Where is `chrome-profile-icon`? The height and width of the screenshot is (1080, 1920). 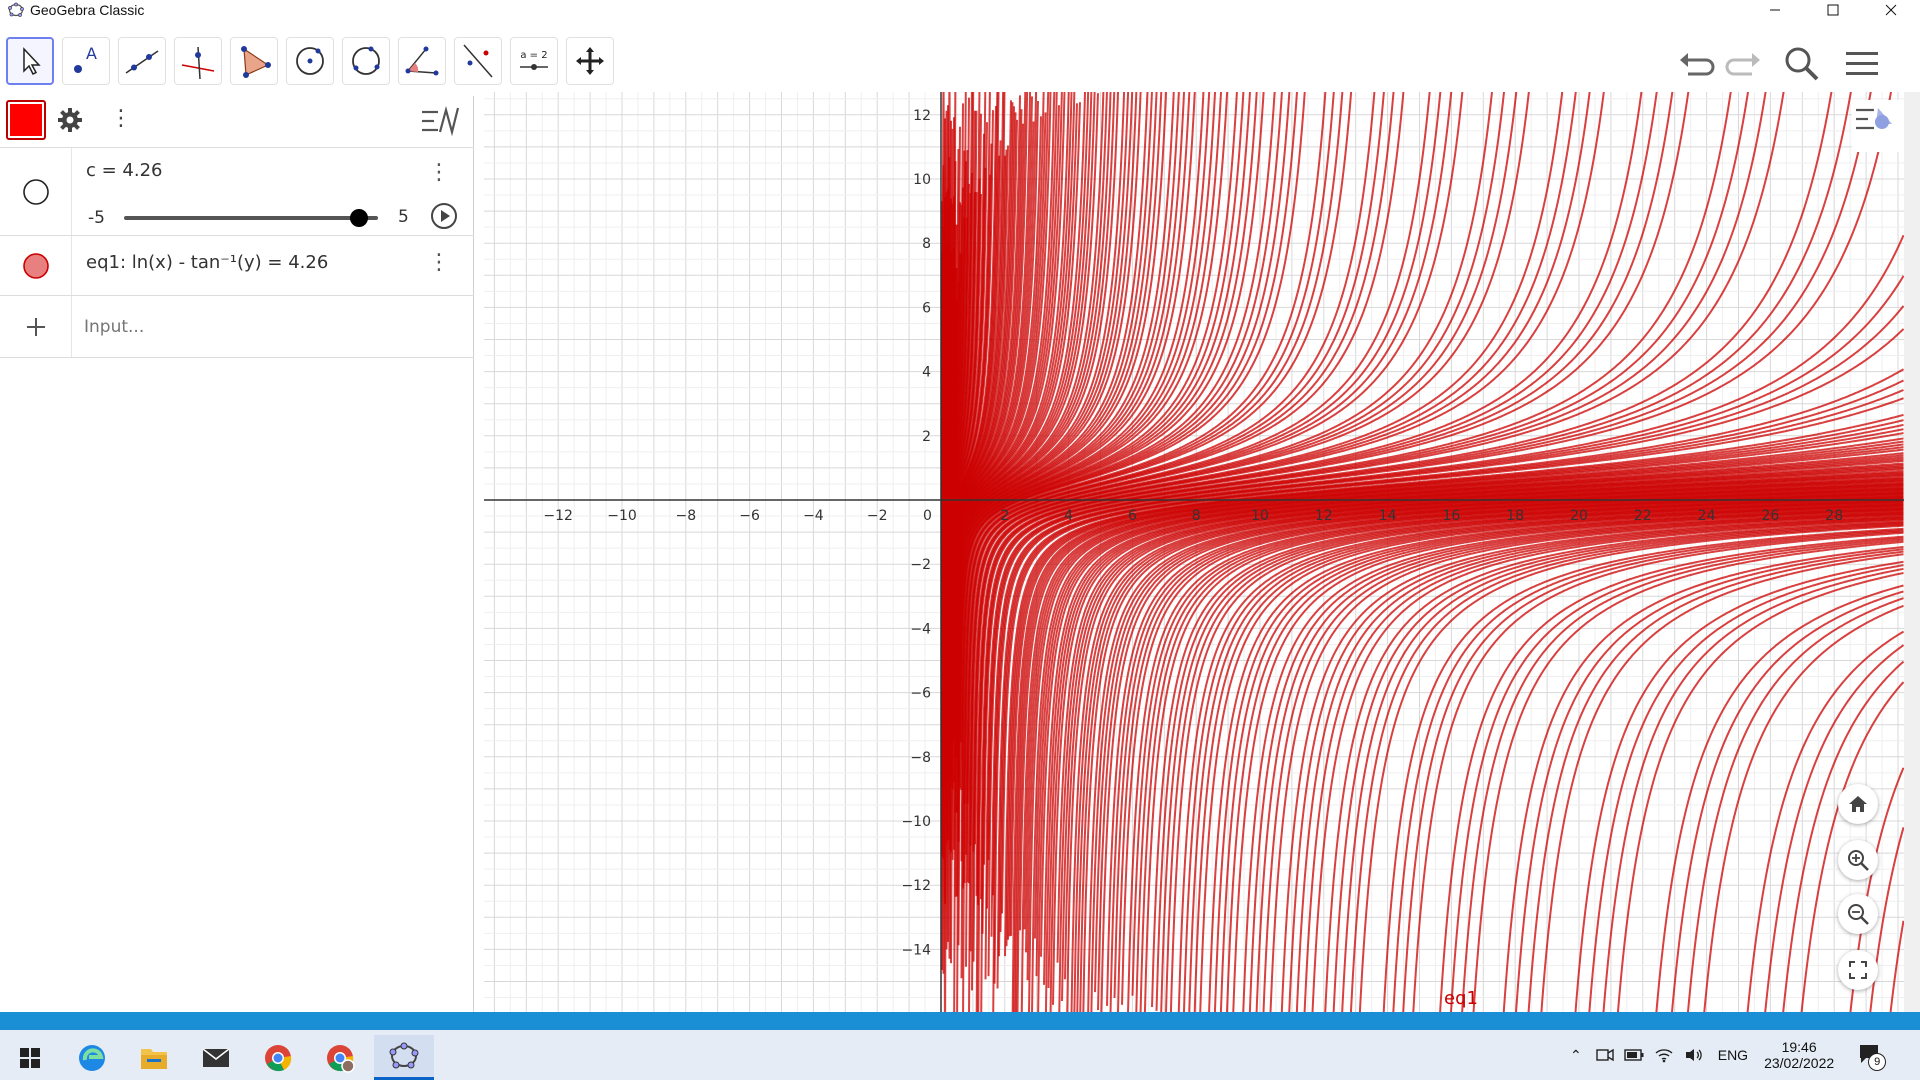
chrome-profile-icon is located at coordinates (341, 1058).